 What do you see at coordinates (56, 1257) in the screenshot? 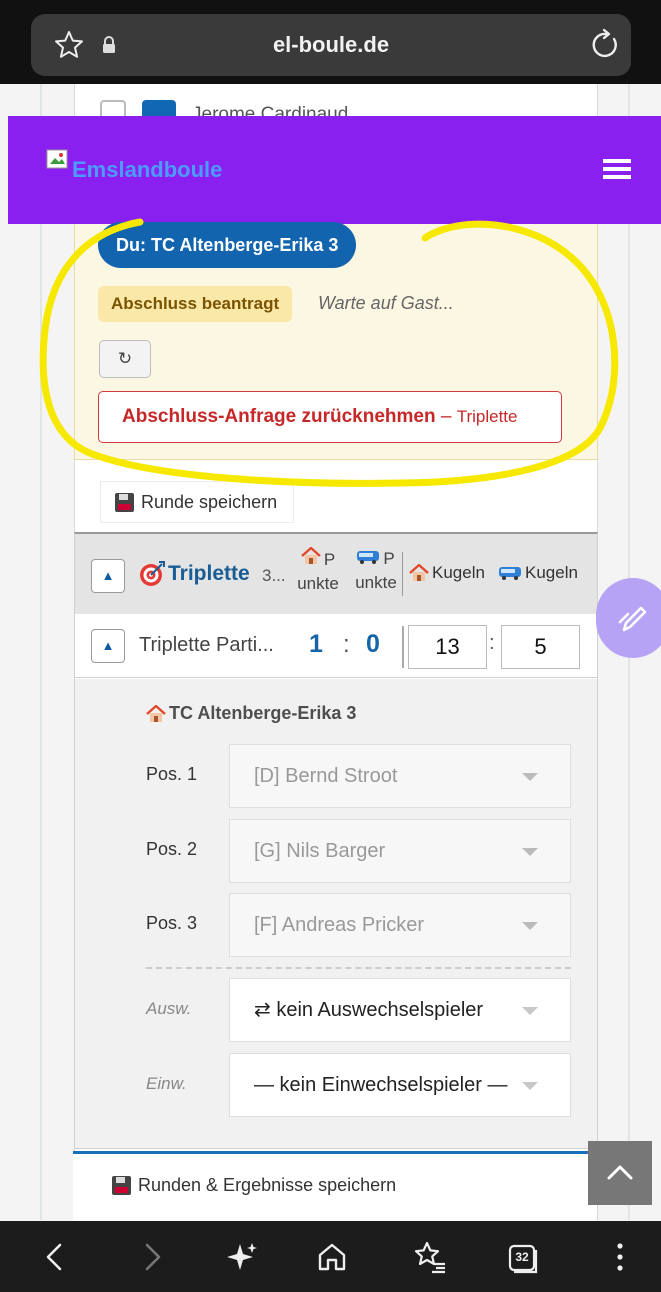
I see `back-icon` at bounding box center [56, 1257].